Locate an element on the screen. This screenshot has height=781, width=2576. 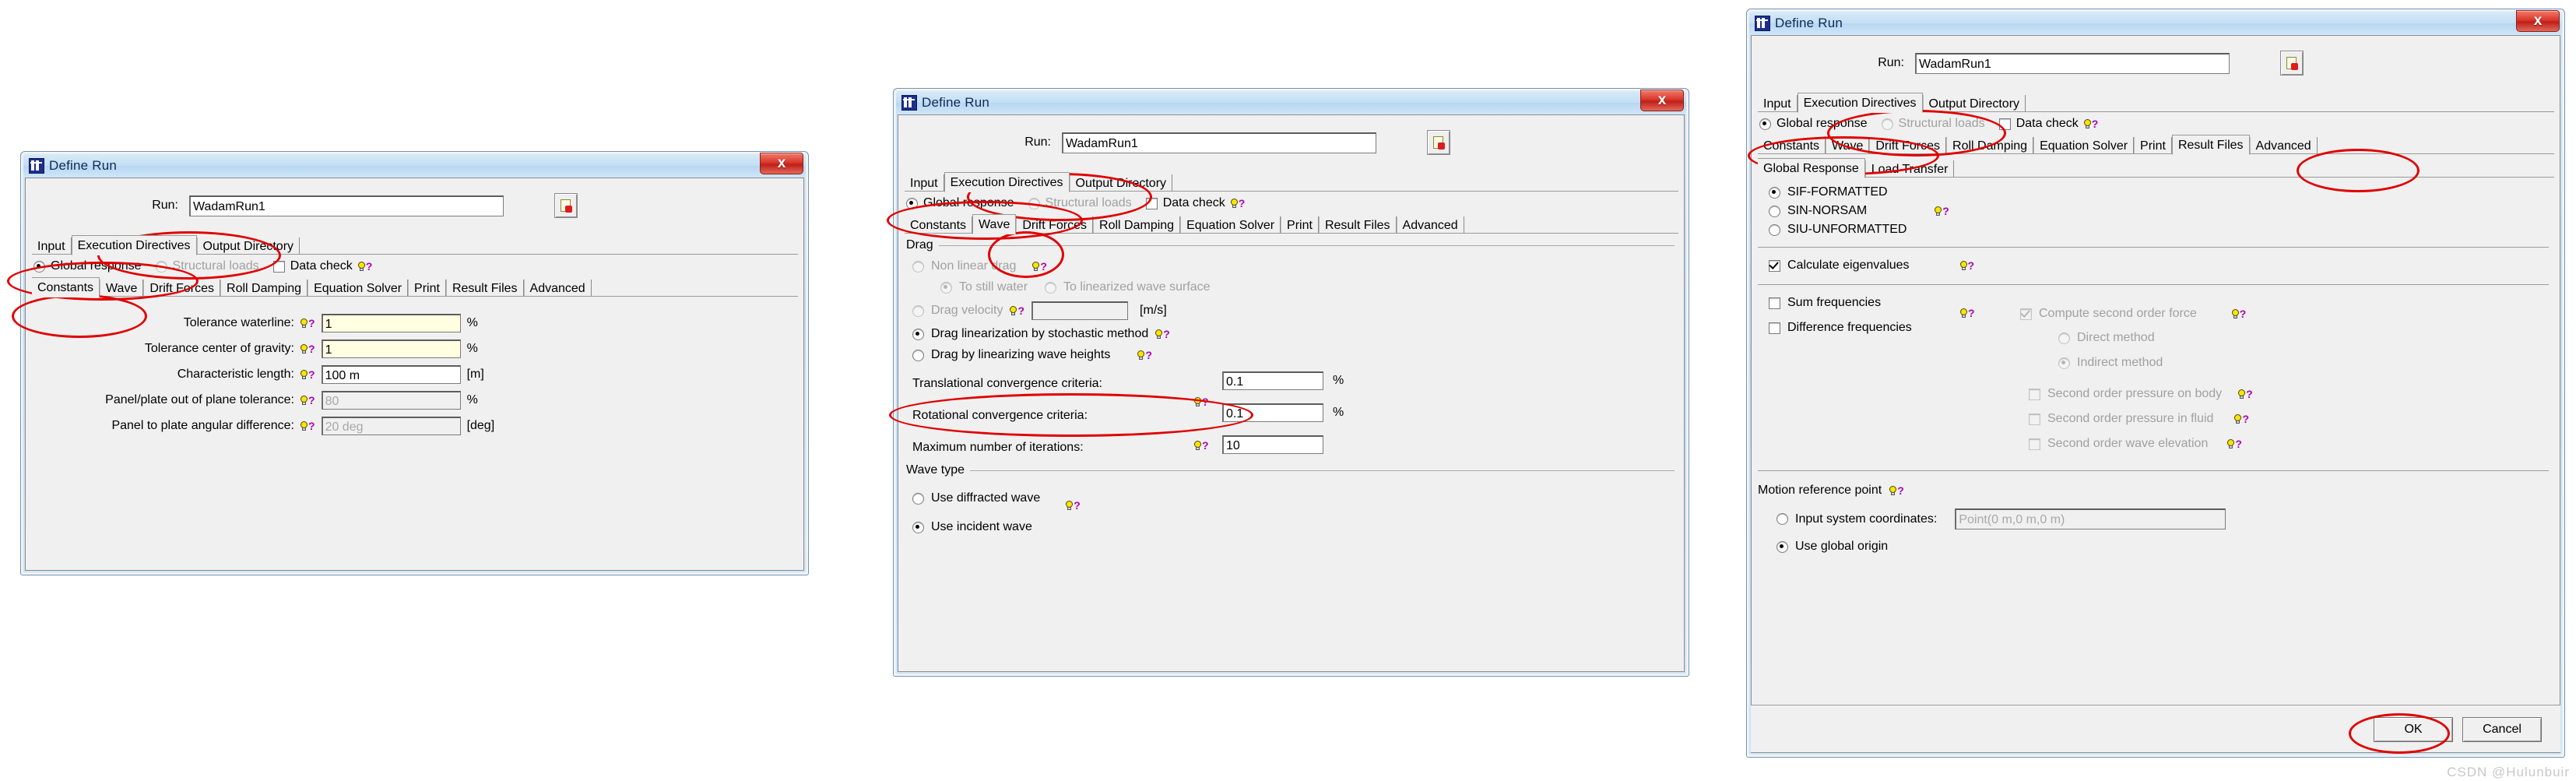
innertab-global-response: Global Response is located at coordinates (1811, 168).